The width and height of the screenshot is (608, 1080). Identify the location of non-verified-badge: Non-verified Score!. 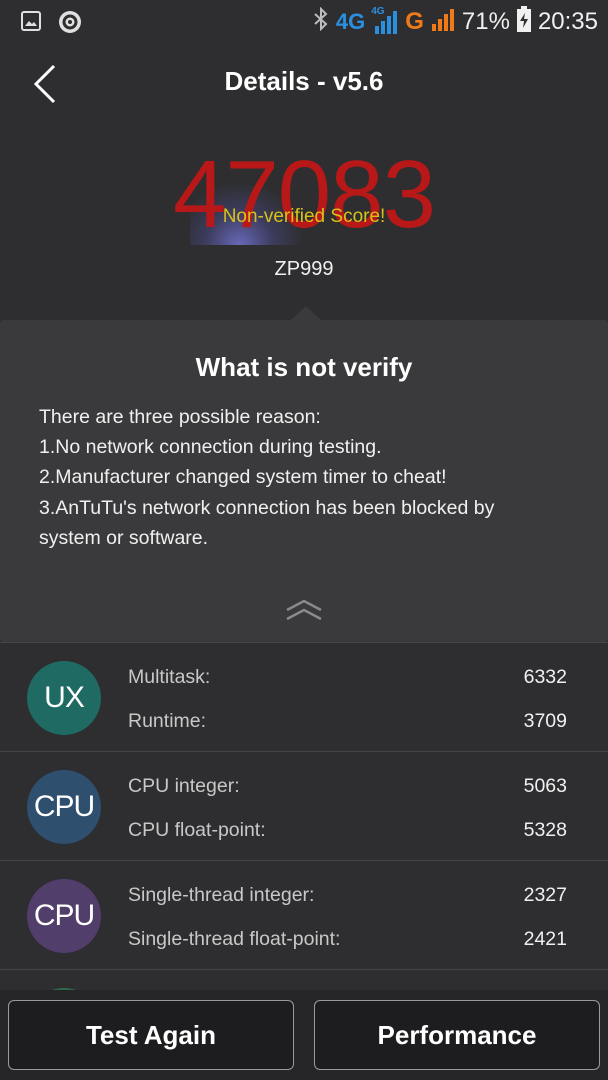
(304, 217).